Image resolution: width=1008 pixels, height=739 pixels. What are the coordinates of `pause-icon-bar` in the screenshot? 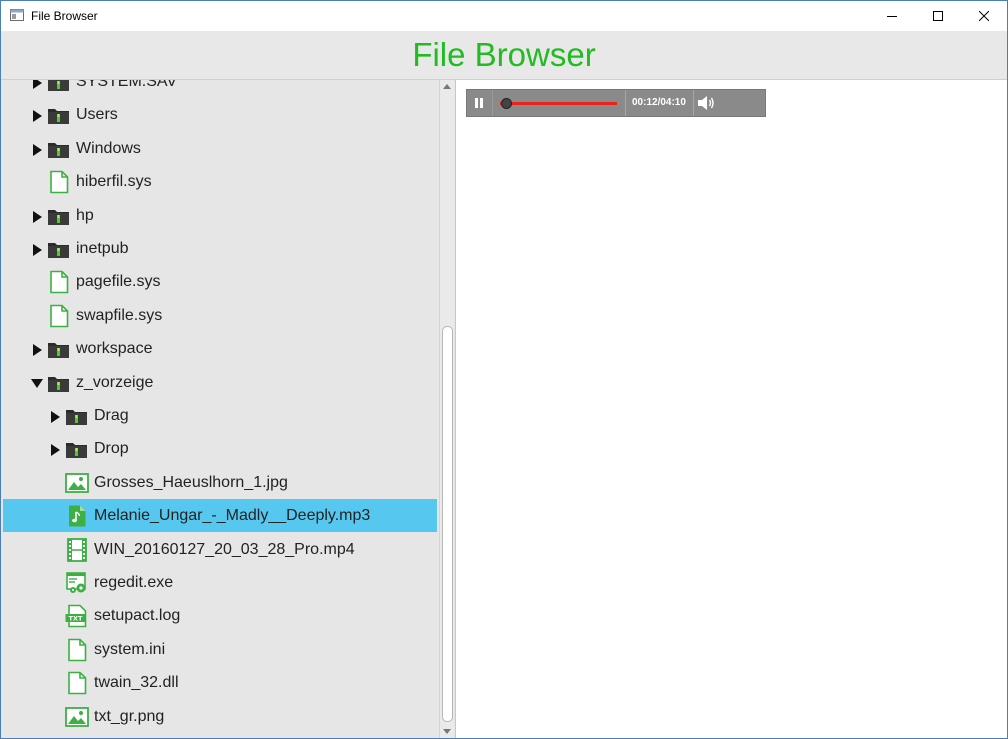 It's located at (481, 103).